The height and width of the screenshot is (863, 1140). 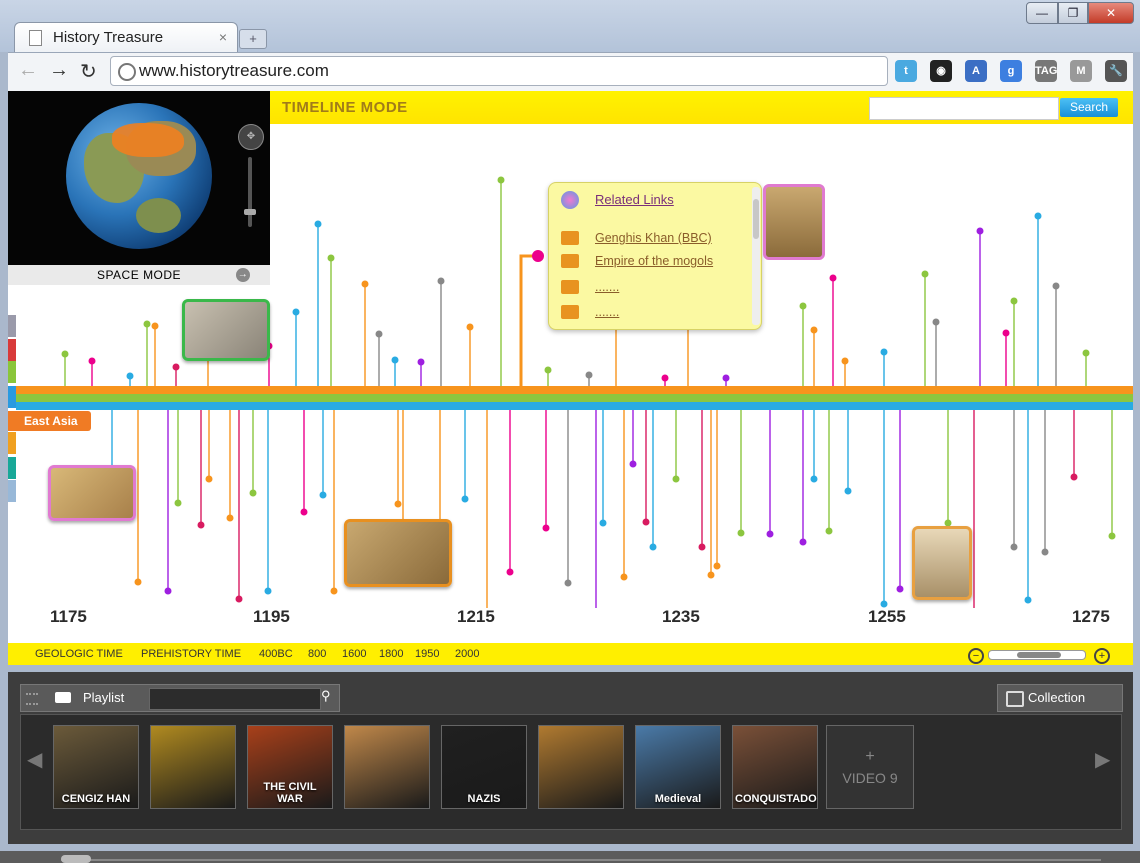 I want to click on event-thumbnail-egypt, so click(x=92, y=493).